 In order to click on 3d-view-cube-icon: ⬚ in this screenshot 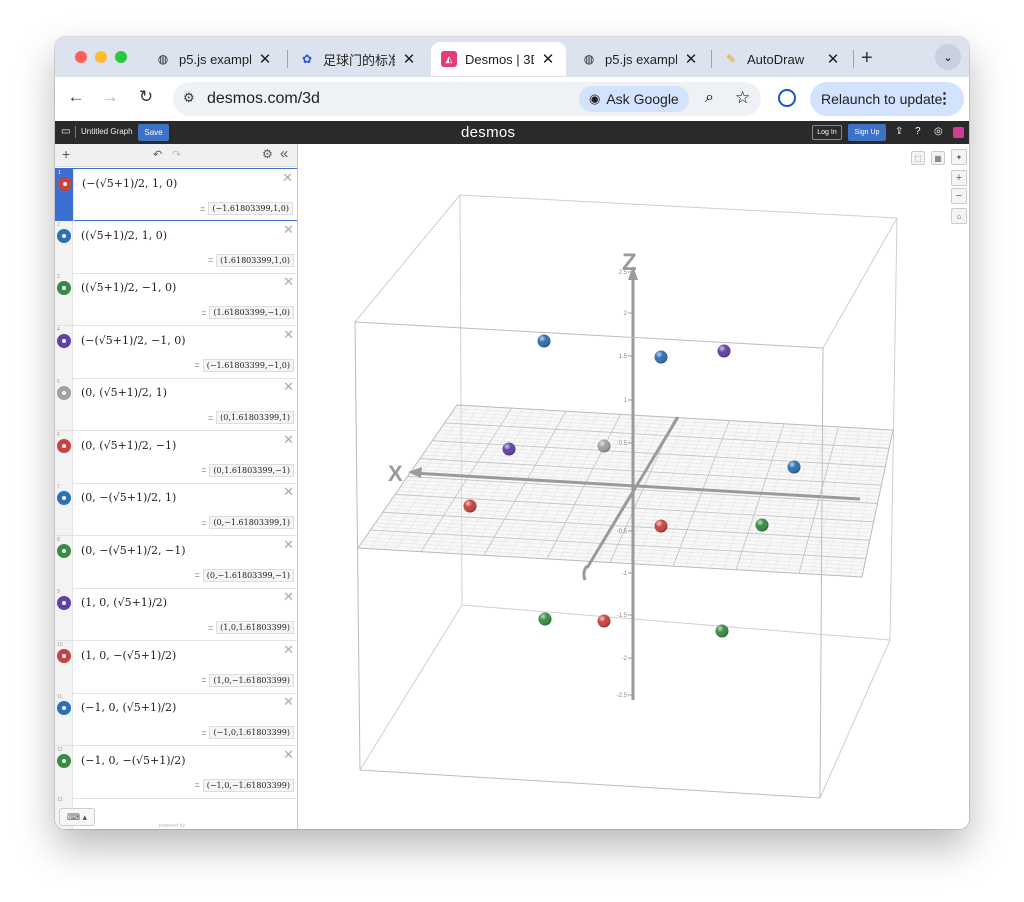, I will do `click(918, 158)`.